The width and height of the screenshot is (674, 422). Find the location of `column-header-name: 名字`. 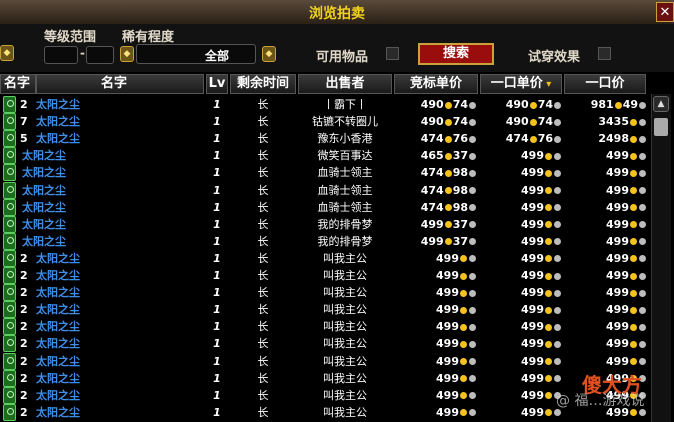

column-header-name: 名字 is located at coordinates (120, 84).